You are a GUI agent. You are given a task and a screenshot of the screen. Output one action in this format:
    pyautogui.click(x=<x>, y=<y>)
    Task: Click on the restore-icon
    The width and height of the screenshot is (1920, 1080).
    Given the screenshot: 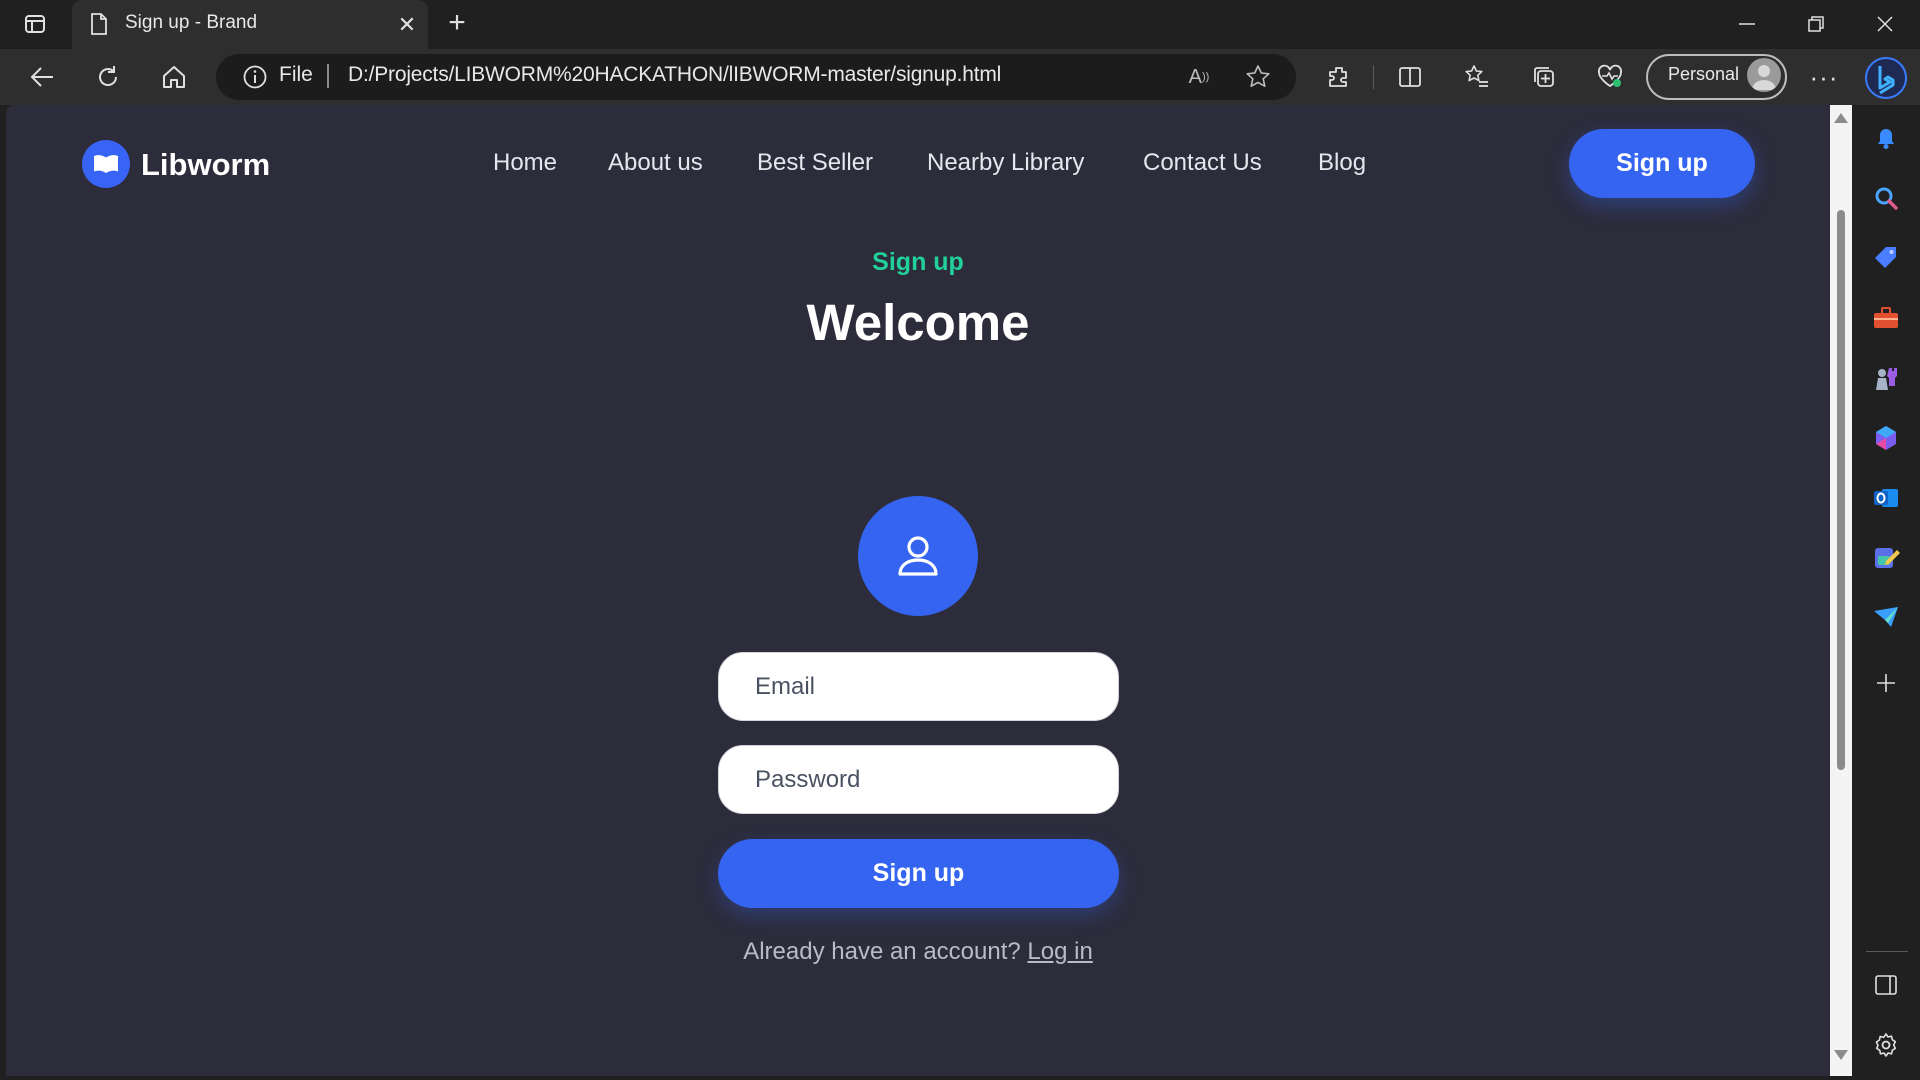 What is the action you would take?
    pyautogui.click(x=1816, y=24)
    